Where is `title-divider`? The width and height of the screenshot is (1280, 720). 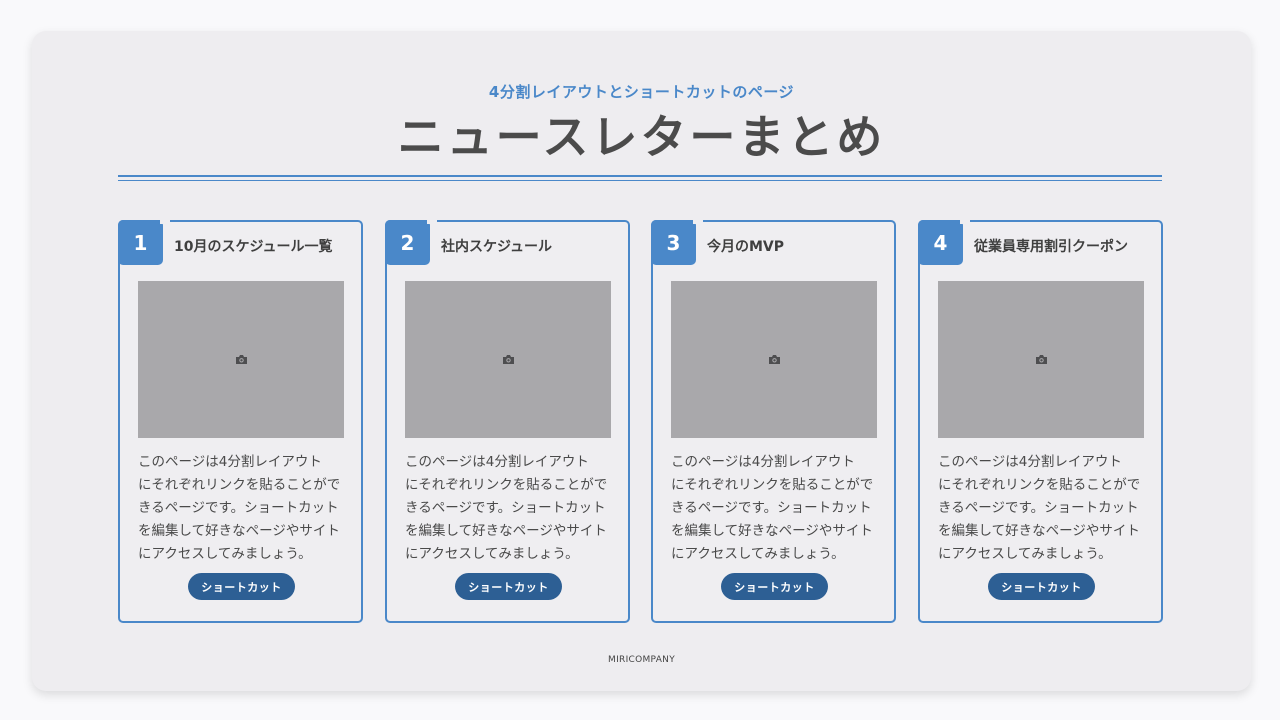 title-divider is located at coordinates (640, 176).